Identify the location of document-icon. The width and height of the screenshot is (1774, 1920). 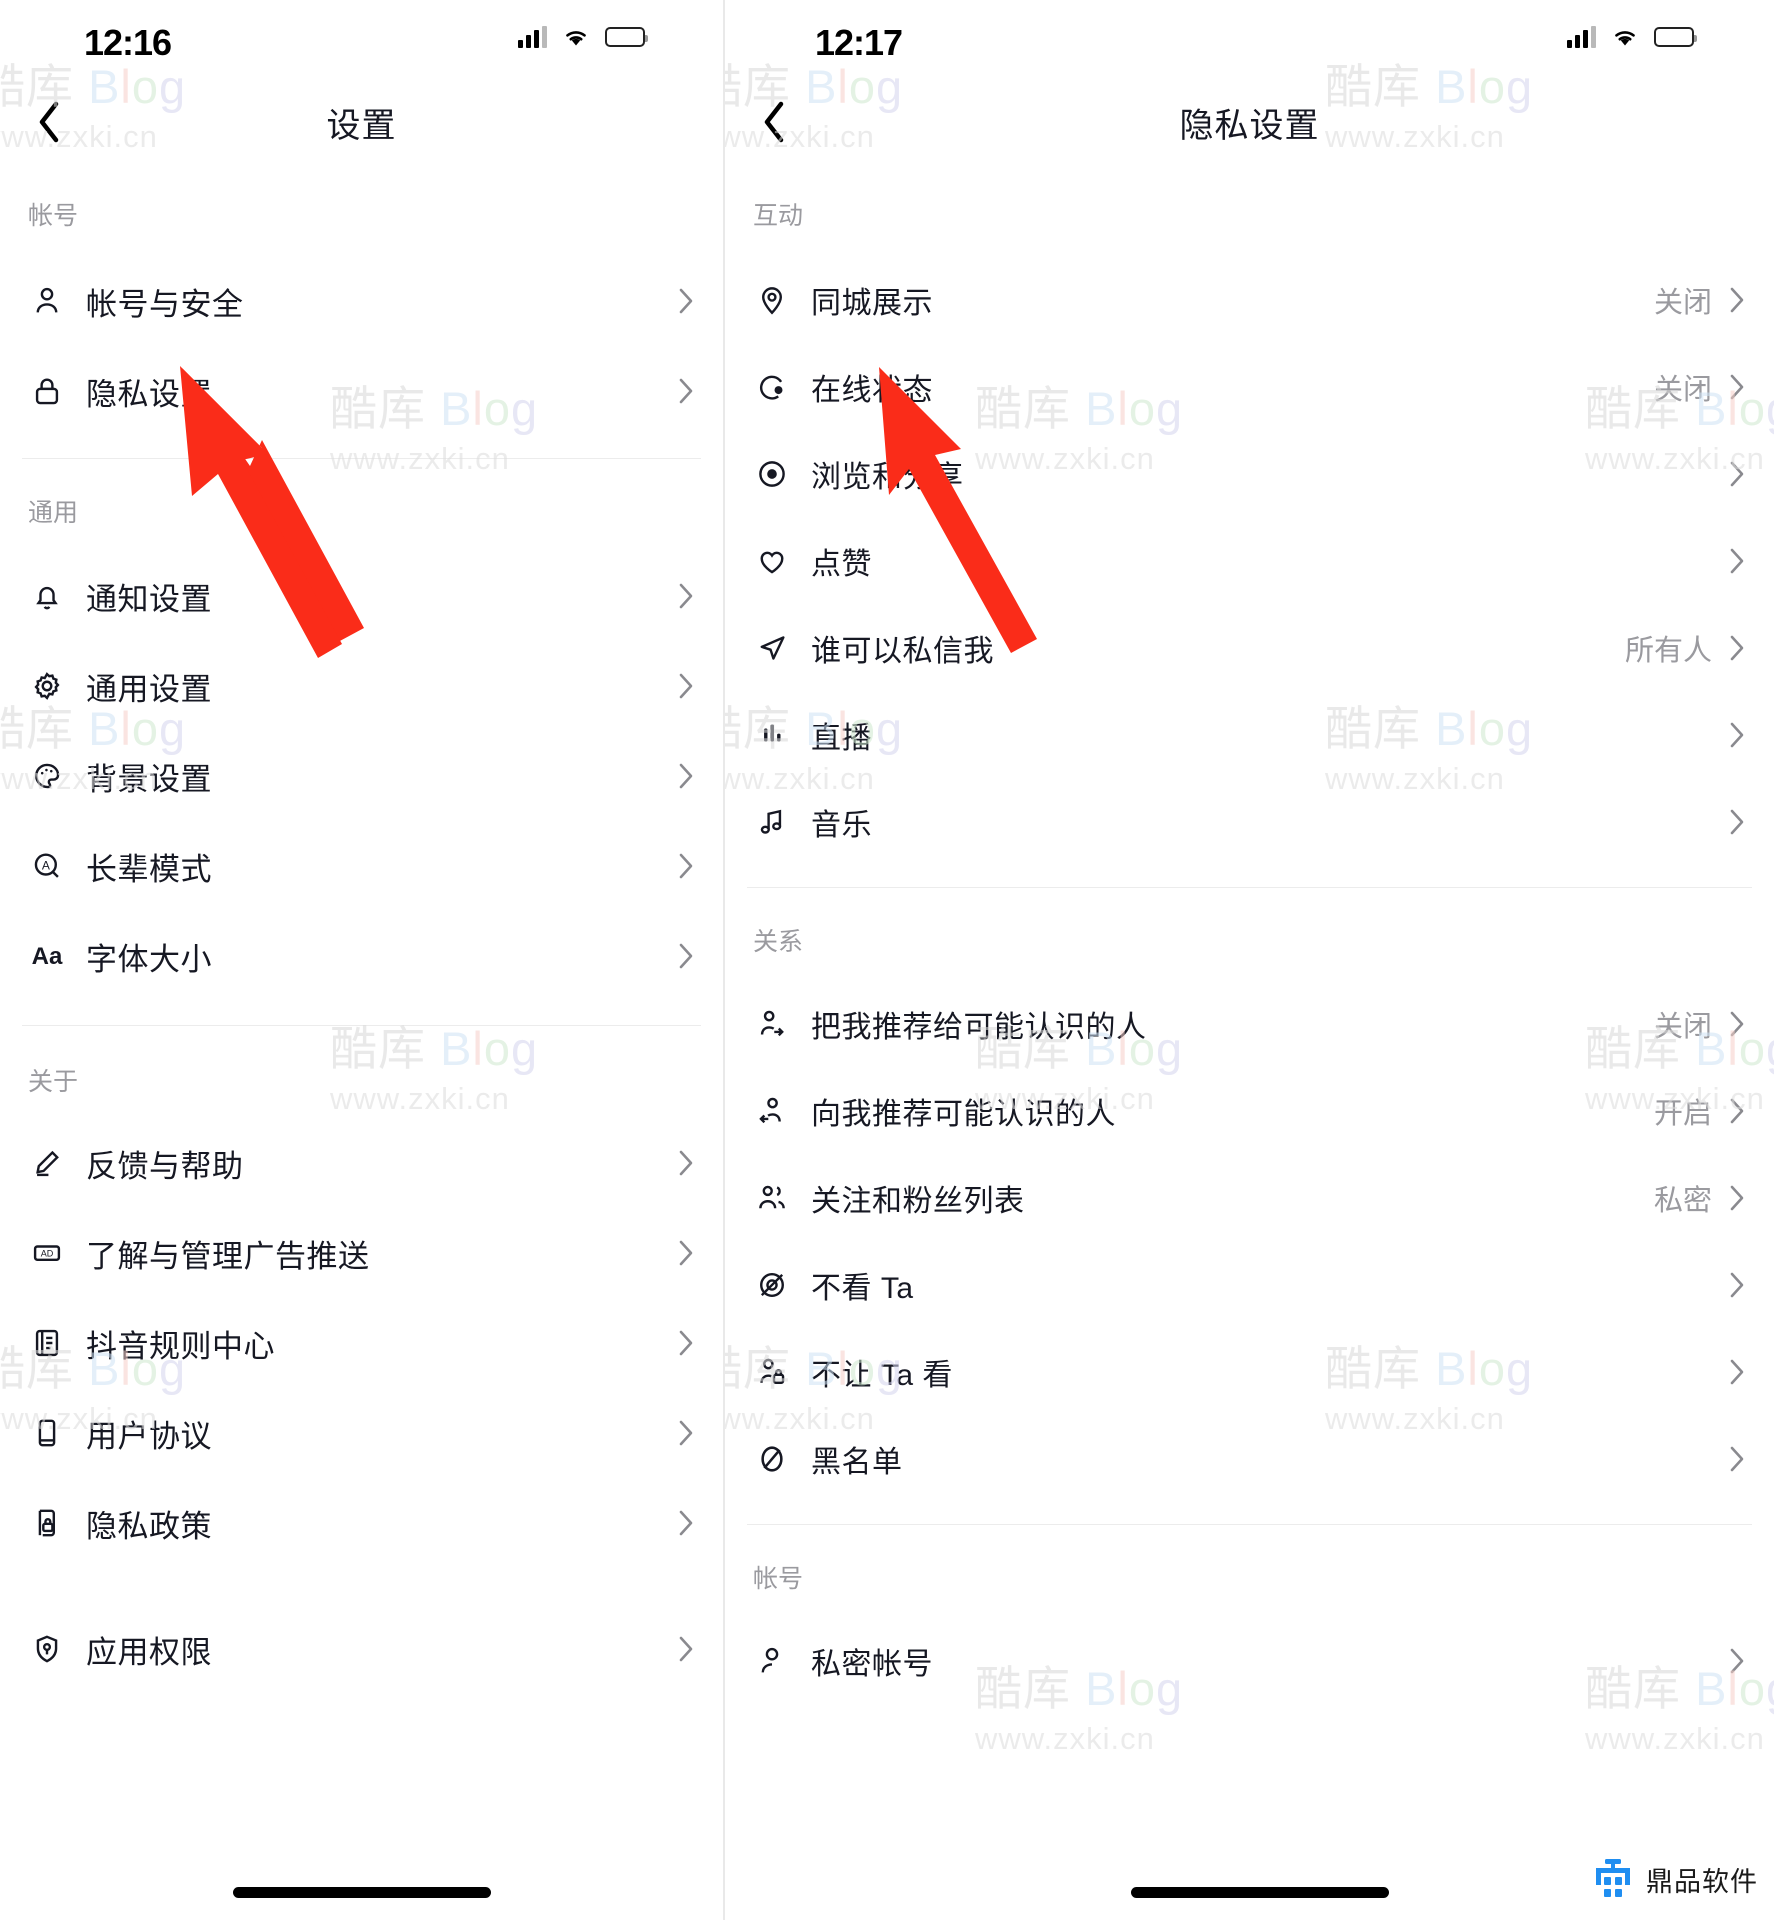
(47, 1433).